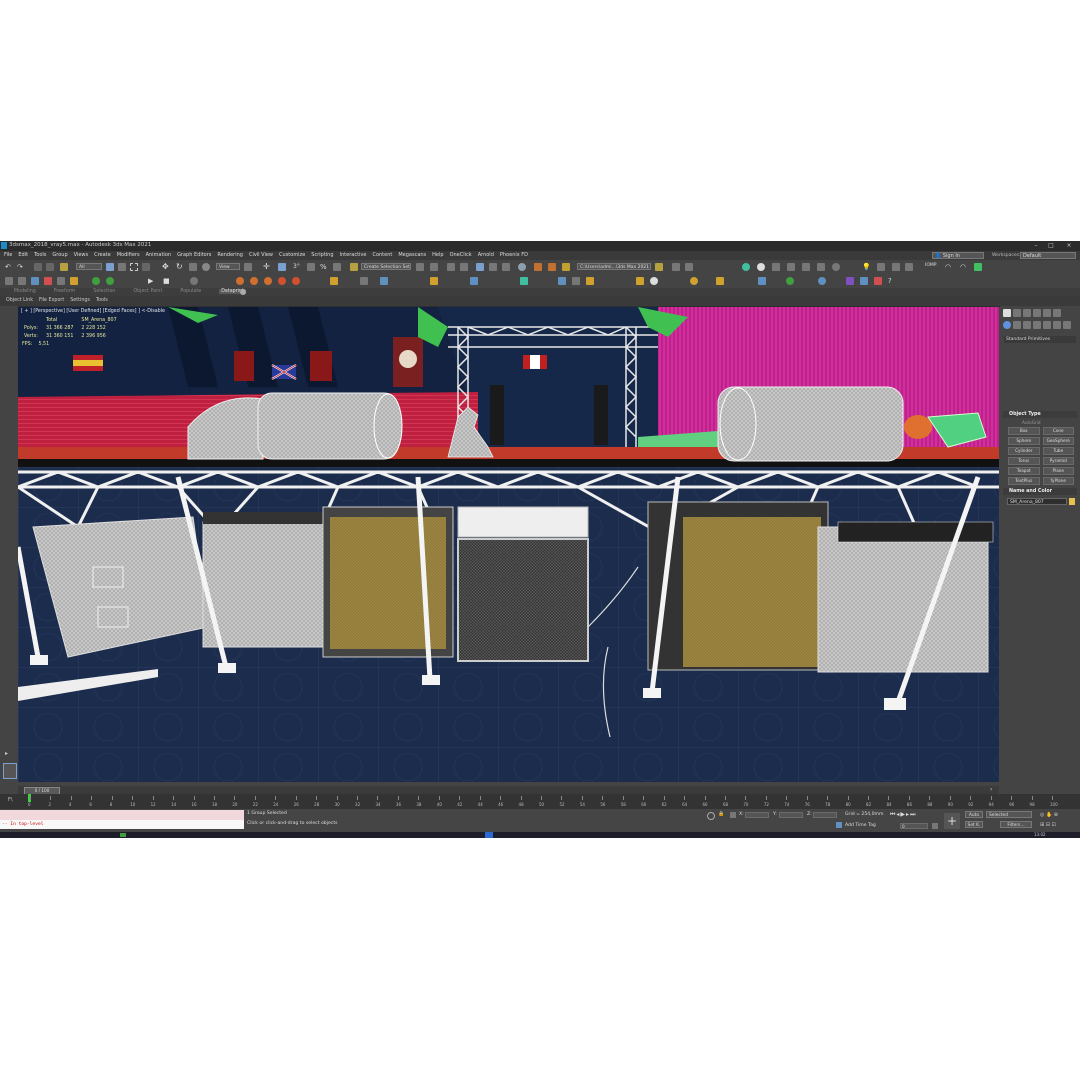  I want to click on plane-button: Plane, so click(1058, 471).